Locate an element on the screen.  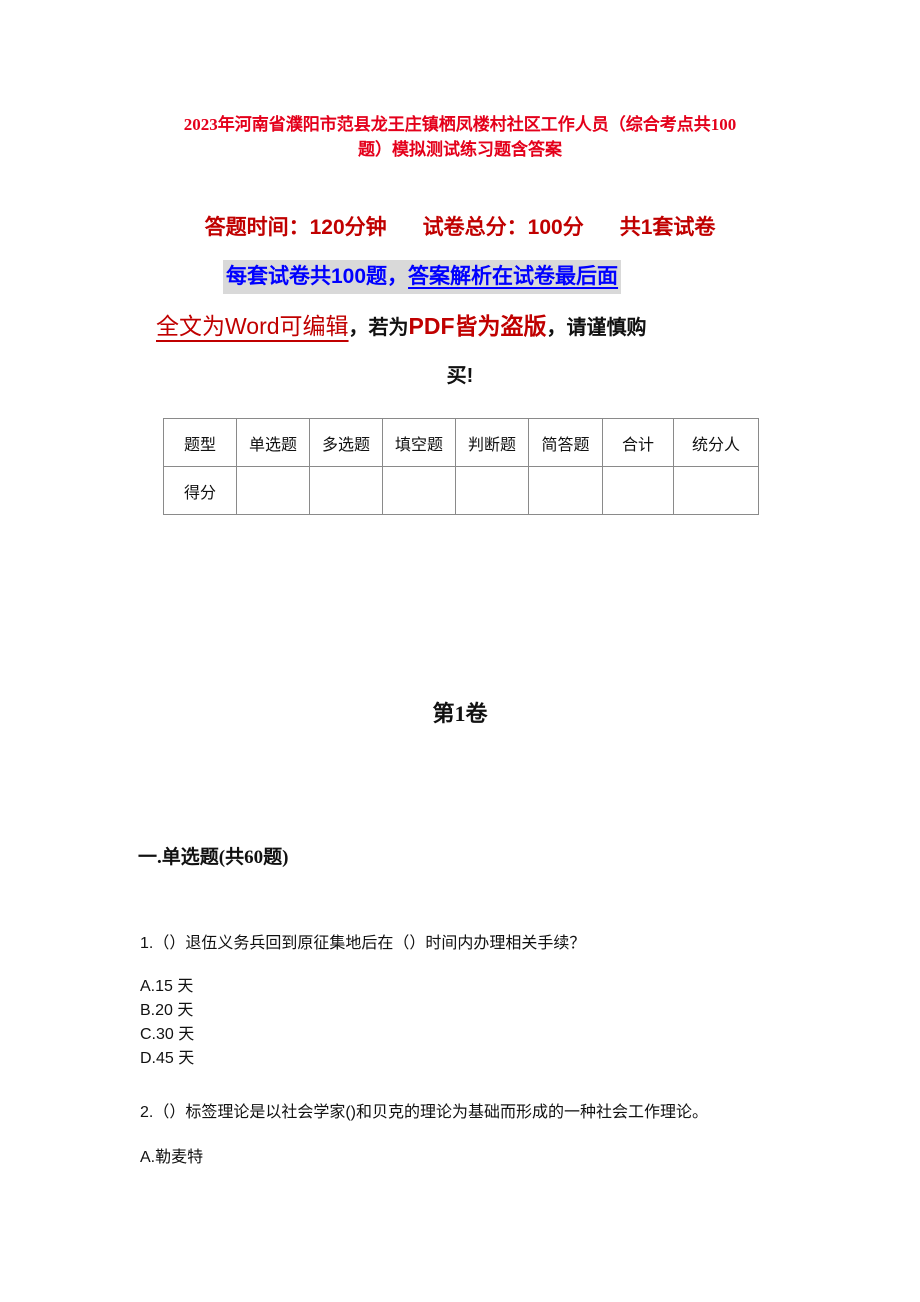
score-table-score-row: 得分 is located at coordinates (461, 490).